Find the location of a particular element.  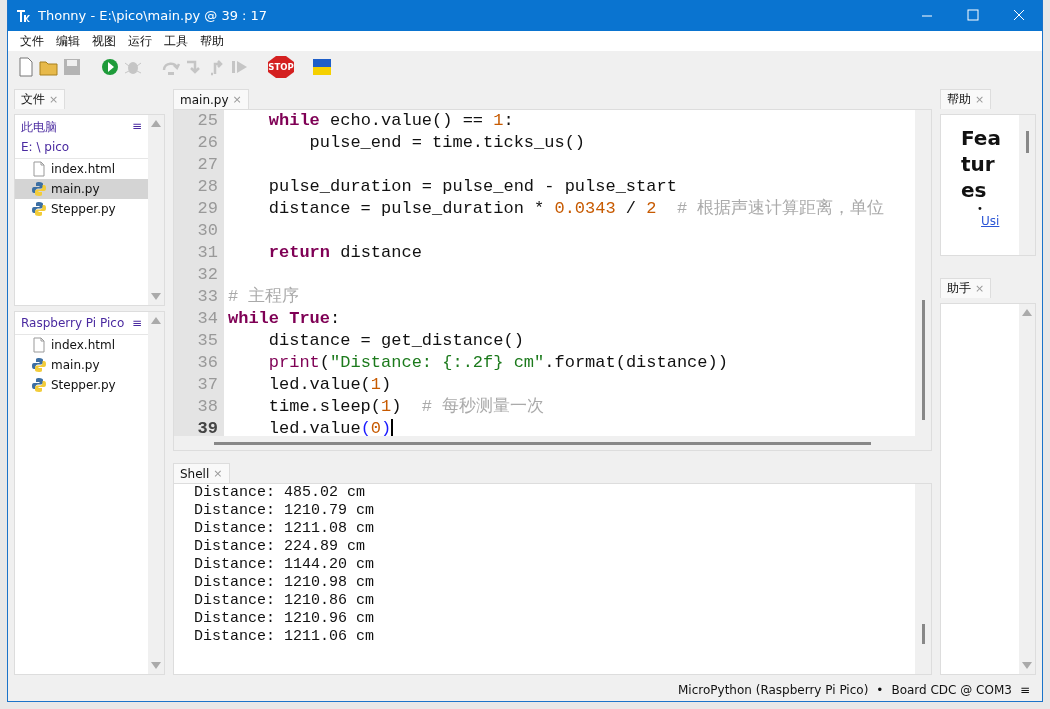

new-file-icon is located at coordinates (26, 67).